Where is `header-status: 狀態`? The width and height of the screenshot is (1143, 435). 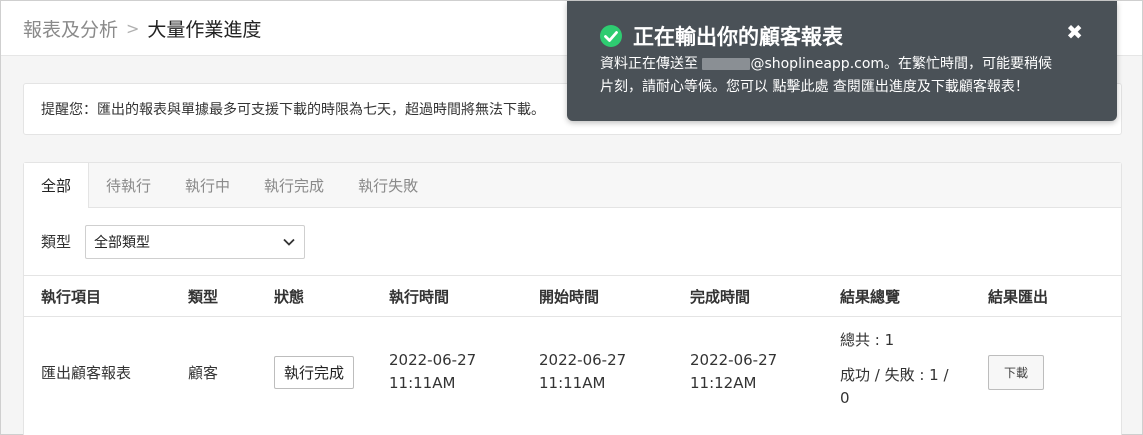 header-status: 狀態 is located at coordinates (289, 296).